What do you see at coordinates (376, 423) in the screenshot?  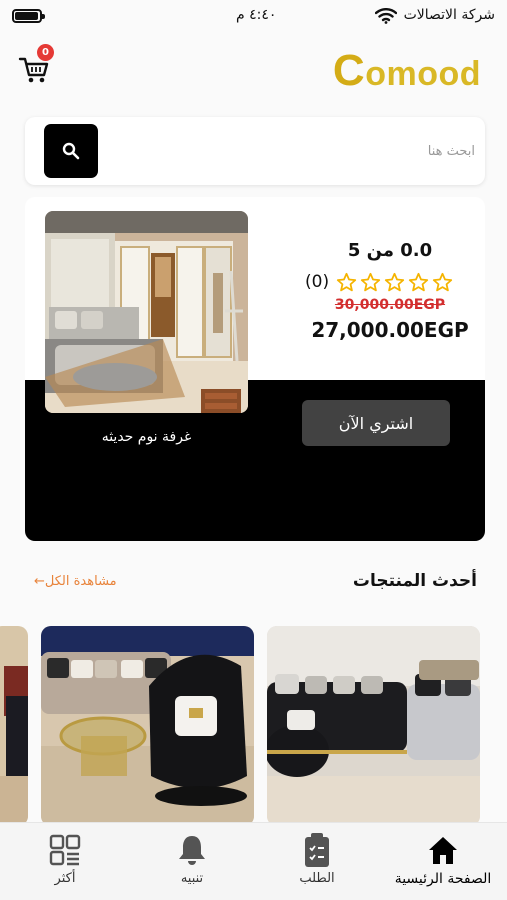 I see `buy-now-button: اشتري الآن` at bounding box center [376, 423].